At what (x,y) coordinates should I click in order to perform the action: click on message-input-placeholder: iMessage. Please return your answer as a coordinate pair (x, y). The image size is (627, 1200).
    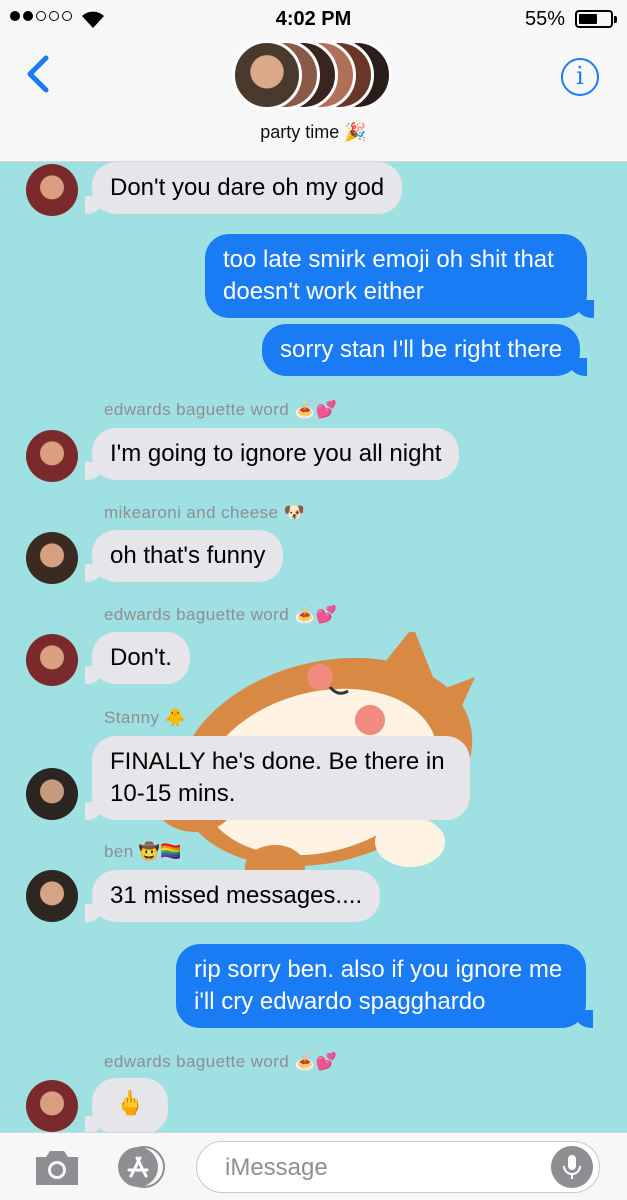
    Looking at the image, I should click on (276, 1167).